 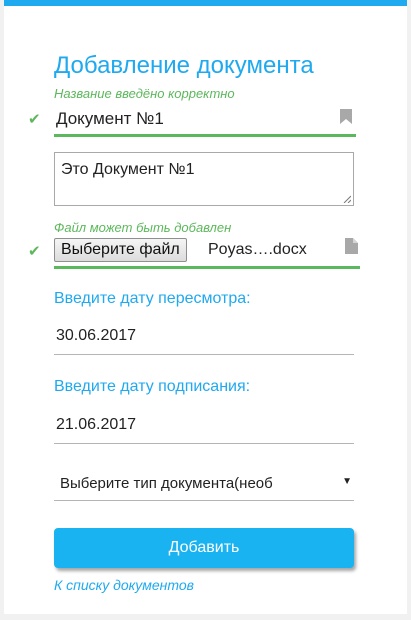 What do you see at coordinates (207, 252) in the screenshot?
I see `file-field: Выберите файл Poyas….docx` at bounding box center [207, 252].